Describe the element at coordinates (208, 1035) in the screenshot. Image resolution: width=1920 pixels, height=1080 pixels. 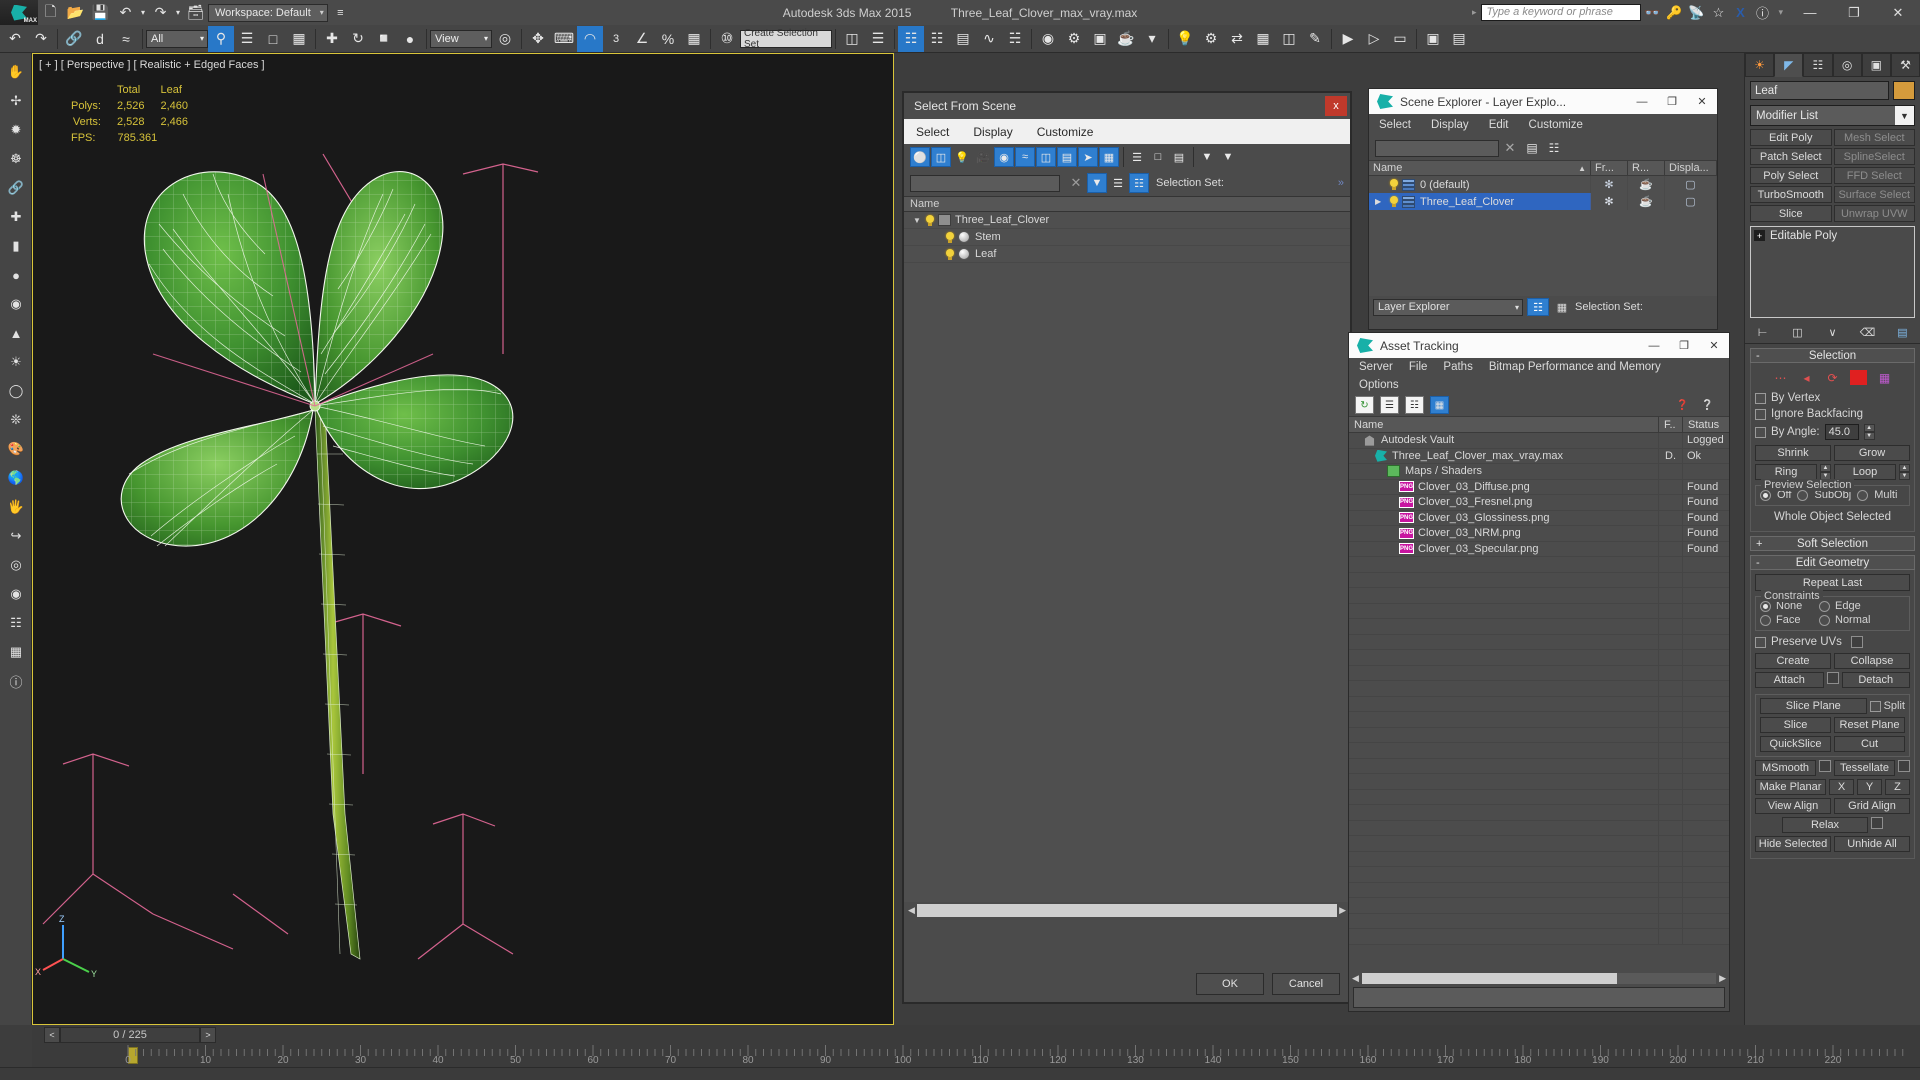
I see `next-frame-button: >` at that location.